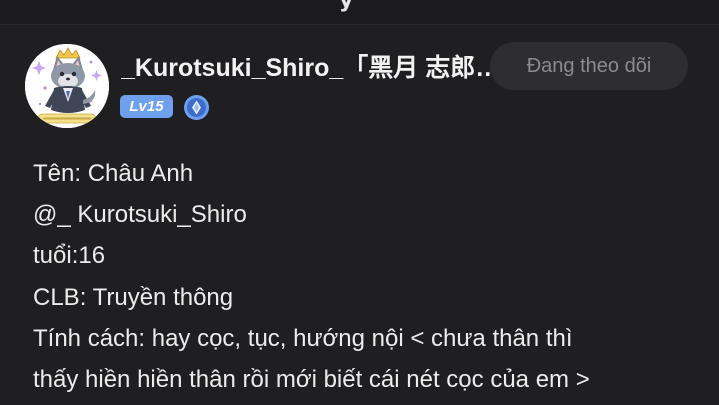 The height and width of the screenshot is (405, 719). Describe the element at coordinates (196, 107) in the screenshot. I see `rank-badge-icon` at that location.